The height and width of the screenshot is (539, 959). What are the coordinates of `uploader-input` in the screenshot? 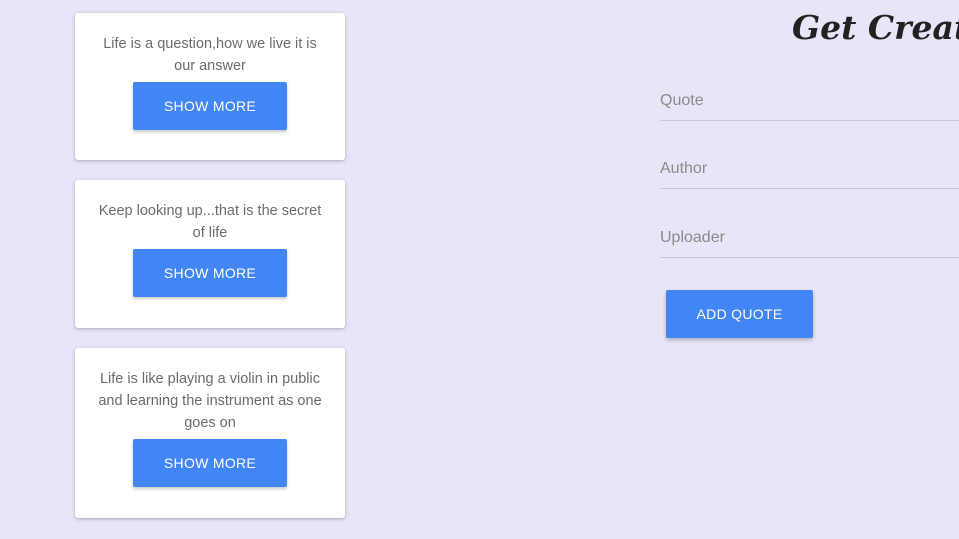 It's located at (809, 238).